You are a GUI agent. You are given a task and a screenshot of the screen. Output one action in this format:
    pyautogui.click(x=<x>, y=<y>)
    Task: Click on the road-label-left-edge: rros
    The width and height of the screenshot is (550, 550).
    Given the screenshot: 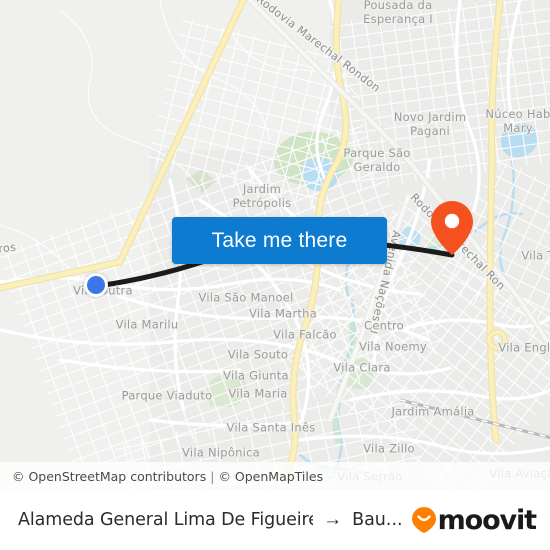 What is the action you would take?
    pyautogui.click(x=8, y=248)
    